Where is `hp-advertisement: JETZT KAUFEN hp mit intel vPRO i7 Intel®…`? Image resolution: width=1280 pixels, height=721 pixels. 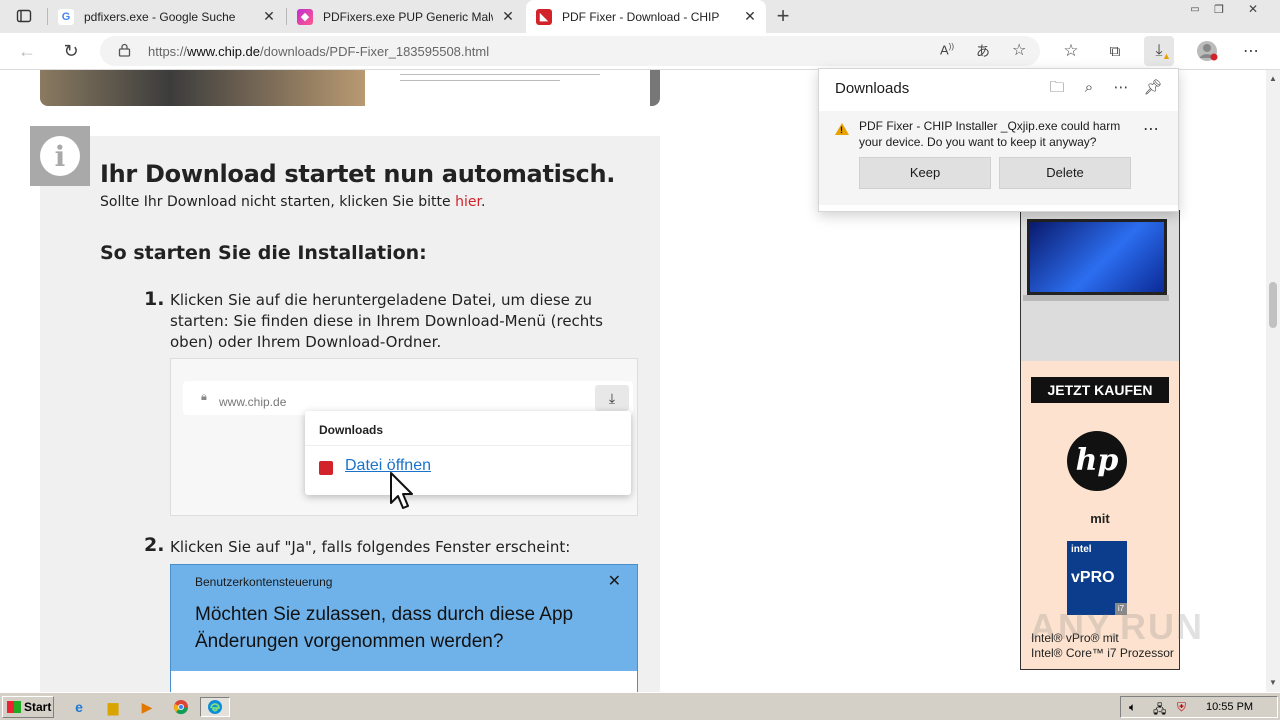
hp-advertisement: JETZT KAUFEN hp mit intel vPRO i7 Intel®… is located at coordinates (1100, 440).